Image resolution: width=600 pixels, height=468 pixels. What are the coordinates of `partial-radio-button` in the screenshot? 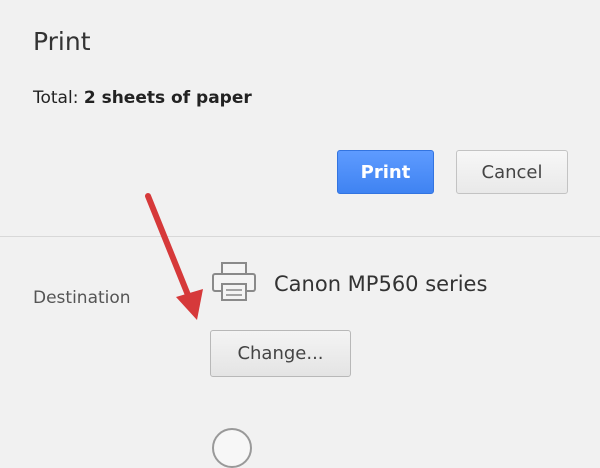 It's located at (232, 448).